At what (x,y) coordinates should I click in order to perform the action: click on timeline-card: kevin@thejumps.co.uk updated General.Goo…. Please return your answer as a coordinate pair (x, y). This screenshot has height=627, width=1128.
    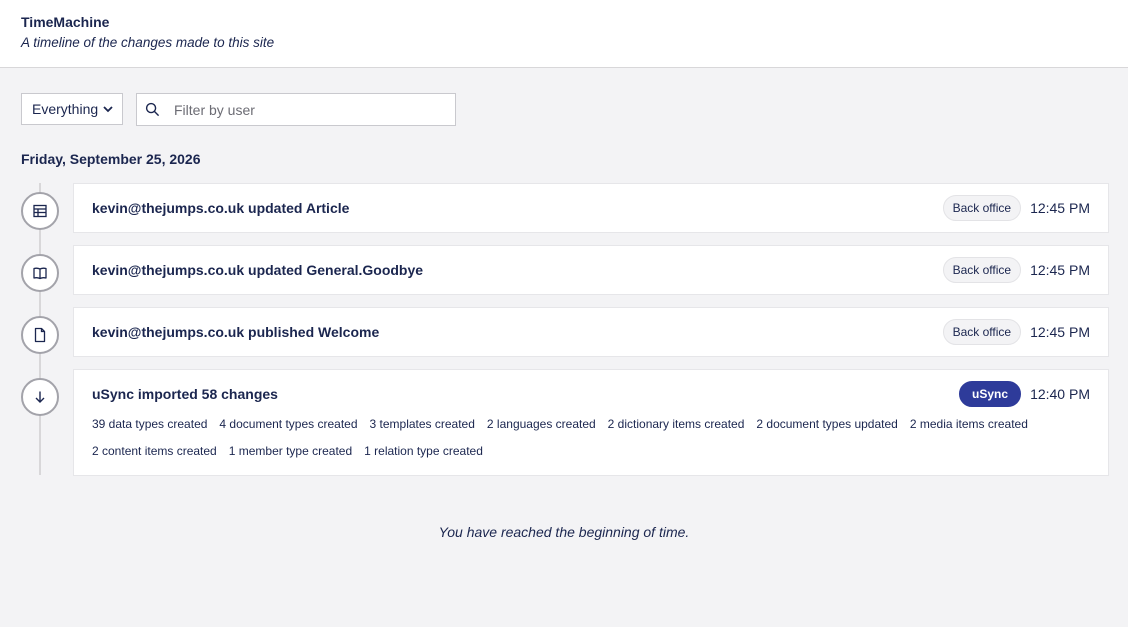
    Looking at the image, I should click on (591, 270).